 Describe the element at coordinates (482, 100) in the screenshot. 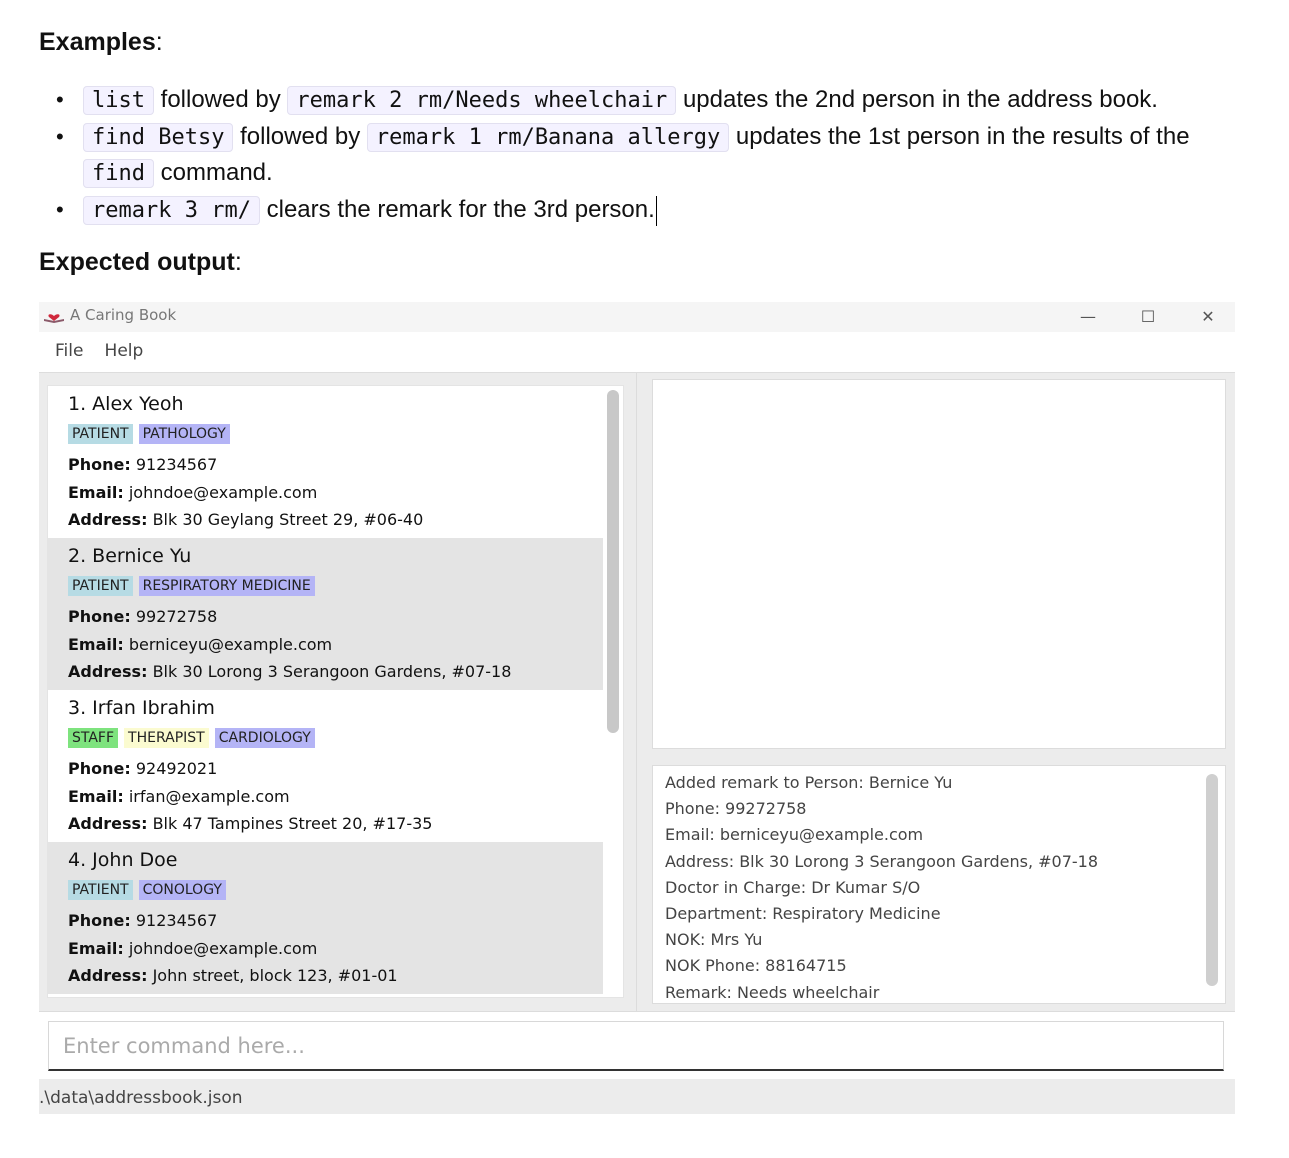

I see `code-snippet: remark 2 rm/Needs wheelchair` at that location.